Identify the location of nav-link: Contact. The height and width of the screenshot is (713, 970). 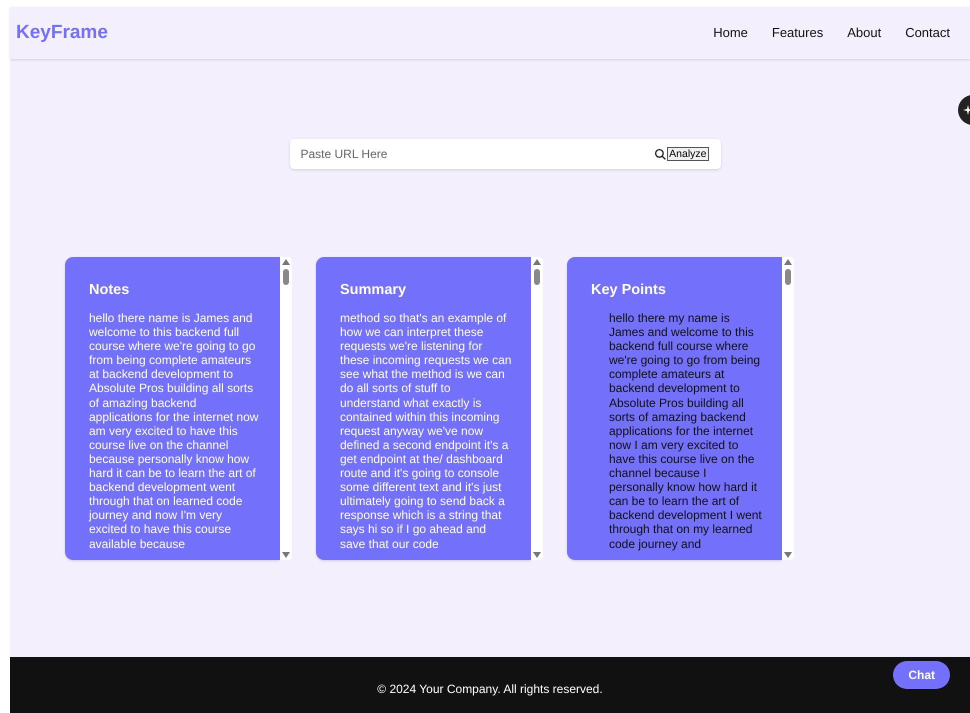
(927, 33).